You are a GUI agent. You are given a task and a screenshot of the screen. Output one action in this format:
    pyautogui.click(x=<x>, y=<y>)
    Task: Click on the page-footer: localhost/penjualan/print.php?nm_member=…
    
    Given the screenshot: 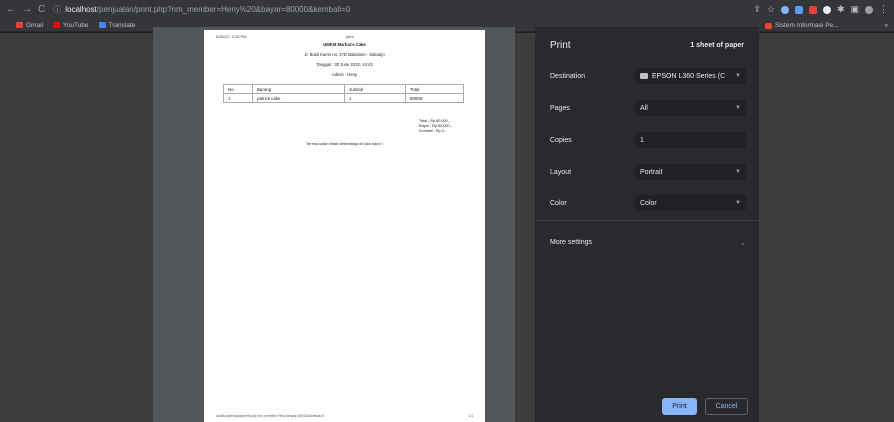 What is the action you would take?
    pyautogui.click(x=344, y=416)
    